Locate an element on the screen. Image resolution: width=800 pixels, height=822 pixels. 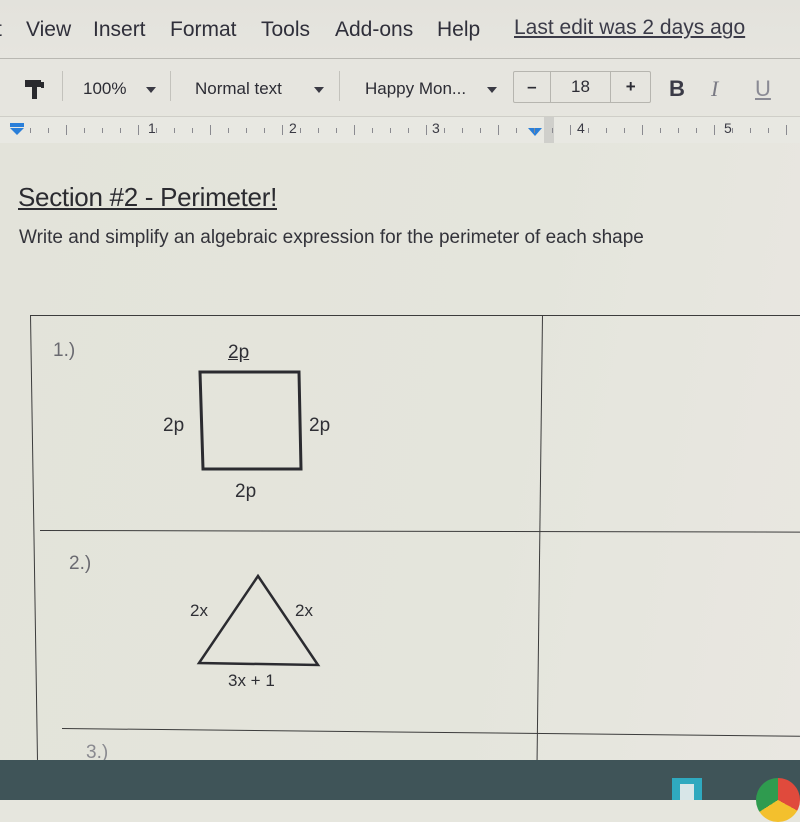
ruler-number: 1 is located at coordinates (152, 128).